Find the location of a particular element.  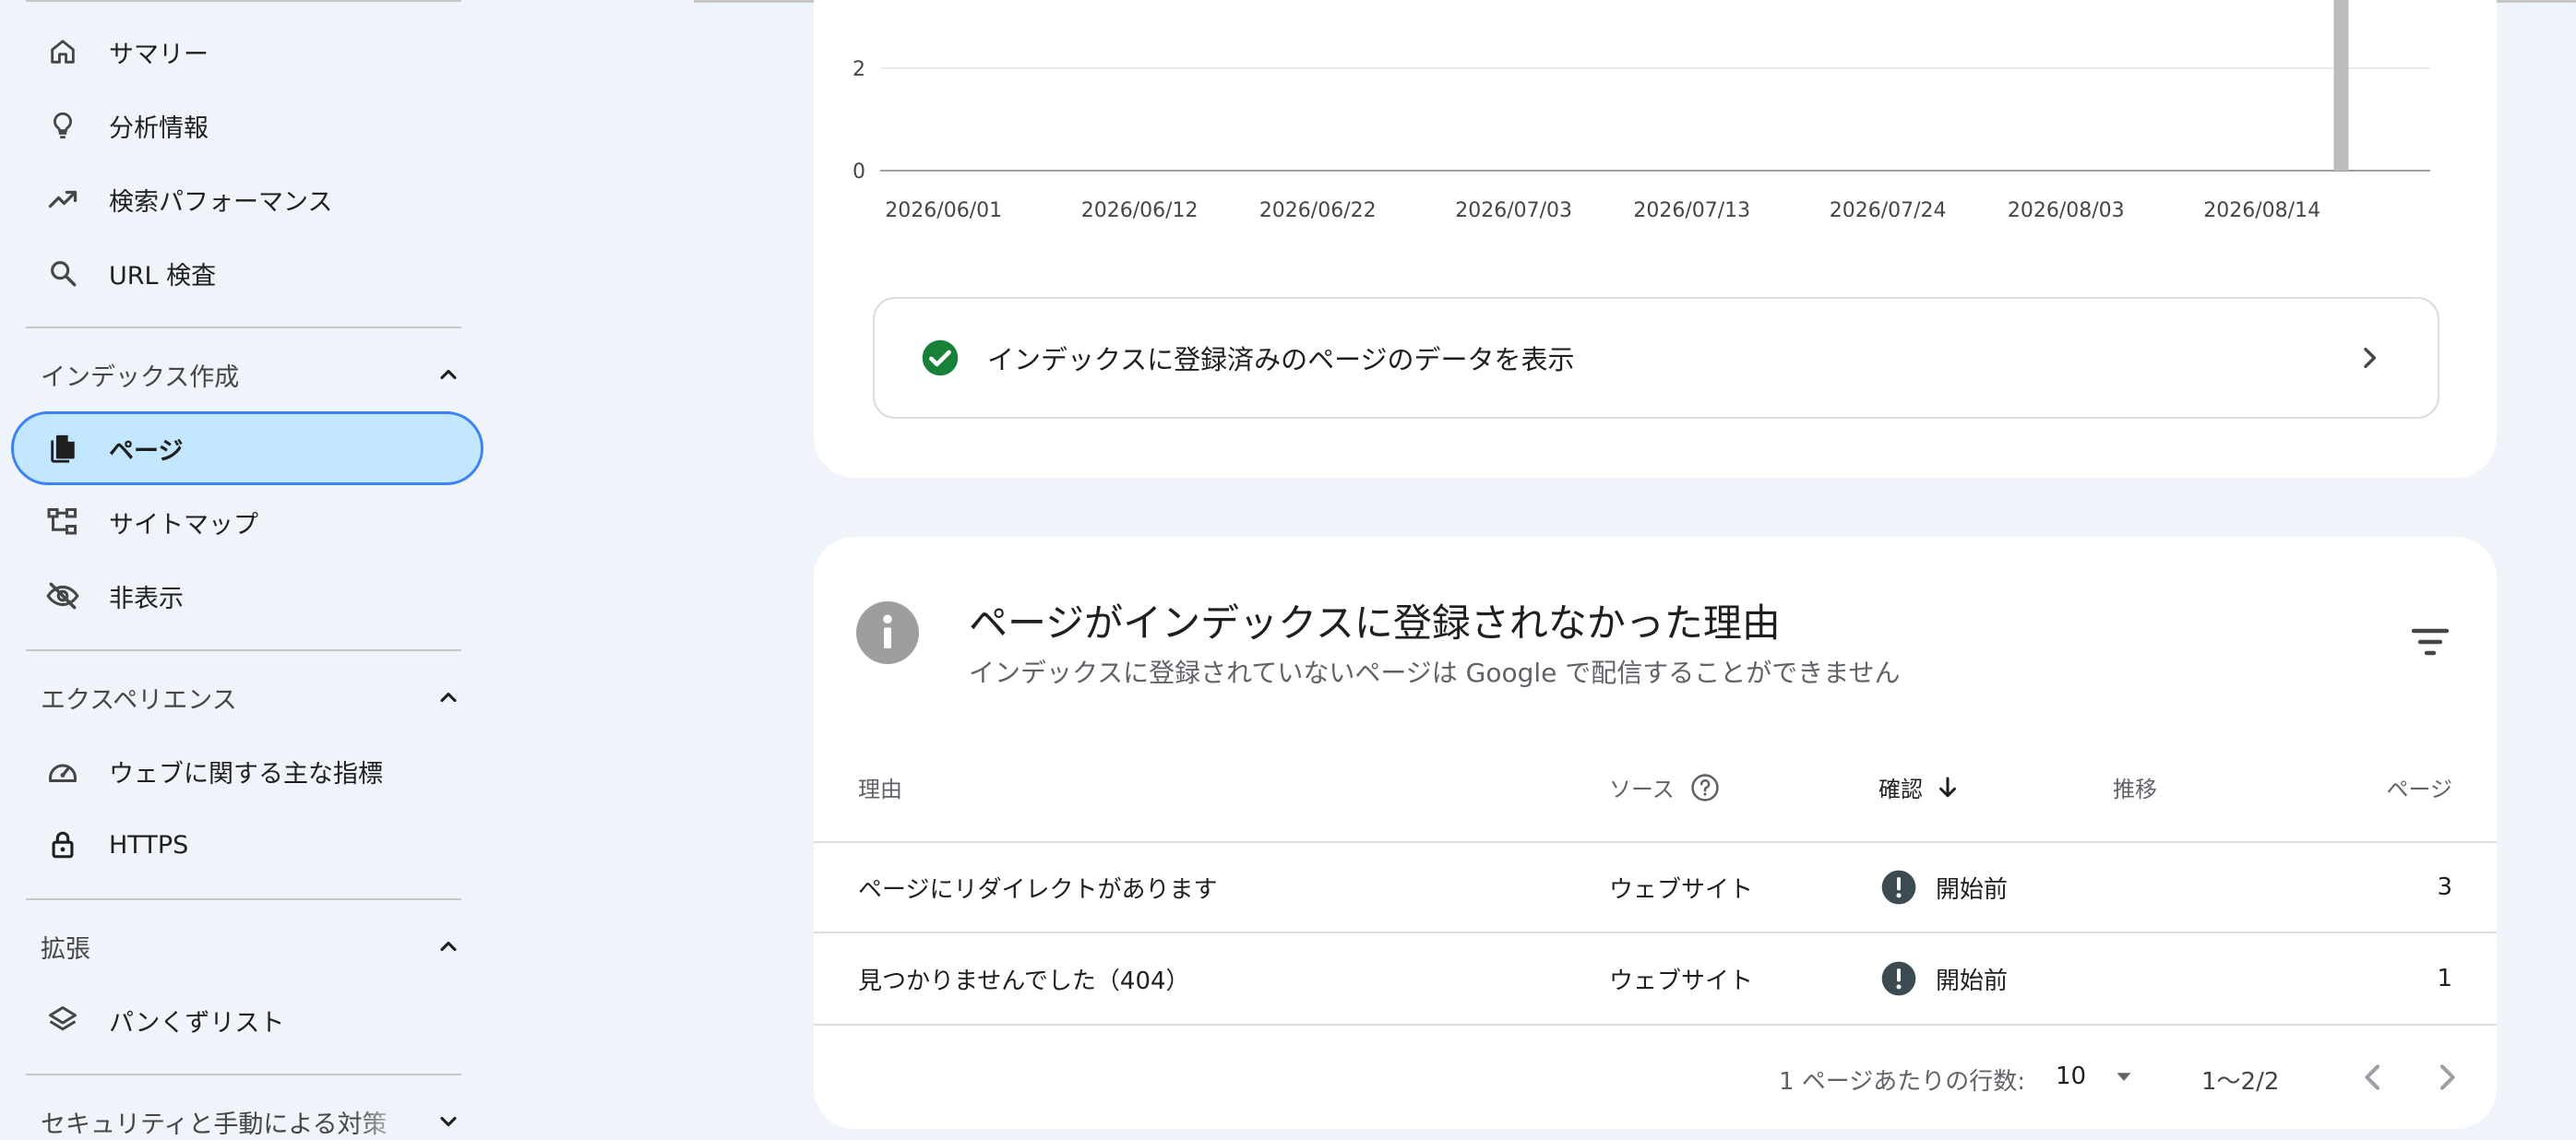

section-header-label: インデックス作成 is located at coordinates (140, 377).